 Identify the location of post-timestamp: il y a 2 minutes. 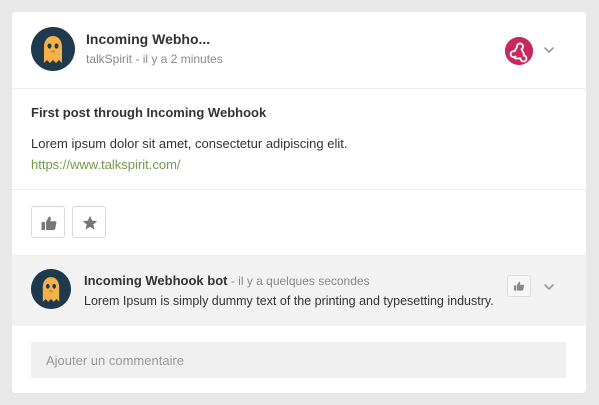
(182, 59).